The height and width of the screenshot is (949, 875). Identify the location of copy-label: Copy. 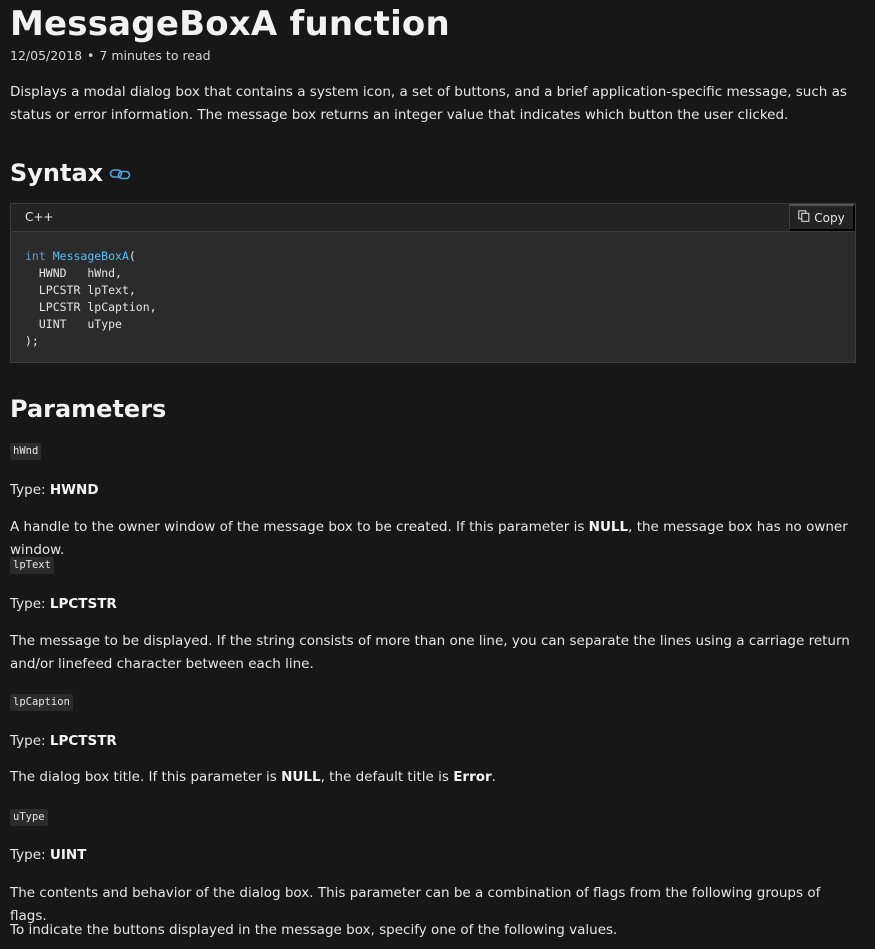
(829, 217).